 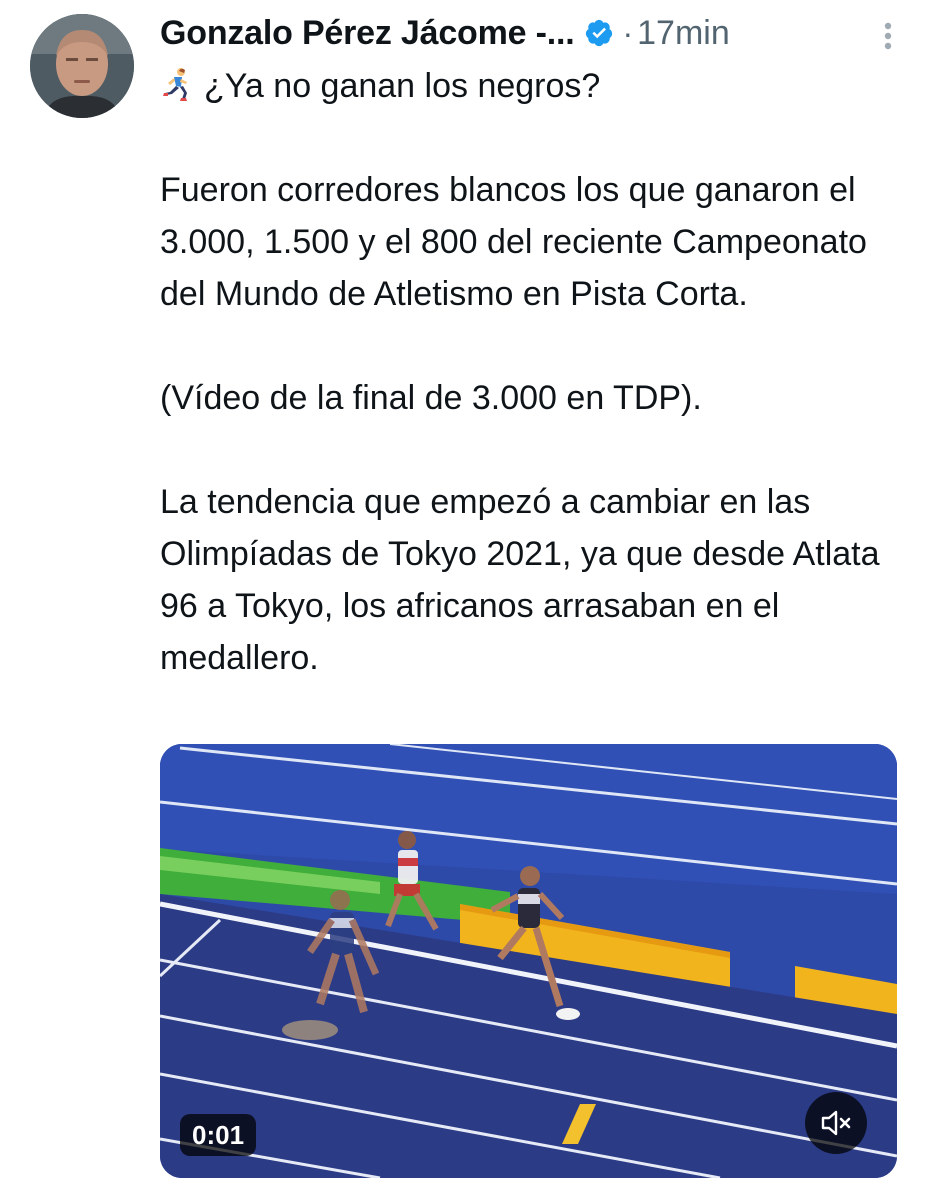 I want to click on avatar, so click(x=82, y=66).